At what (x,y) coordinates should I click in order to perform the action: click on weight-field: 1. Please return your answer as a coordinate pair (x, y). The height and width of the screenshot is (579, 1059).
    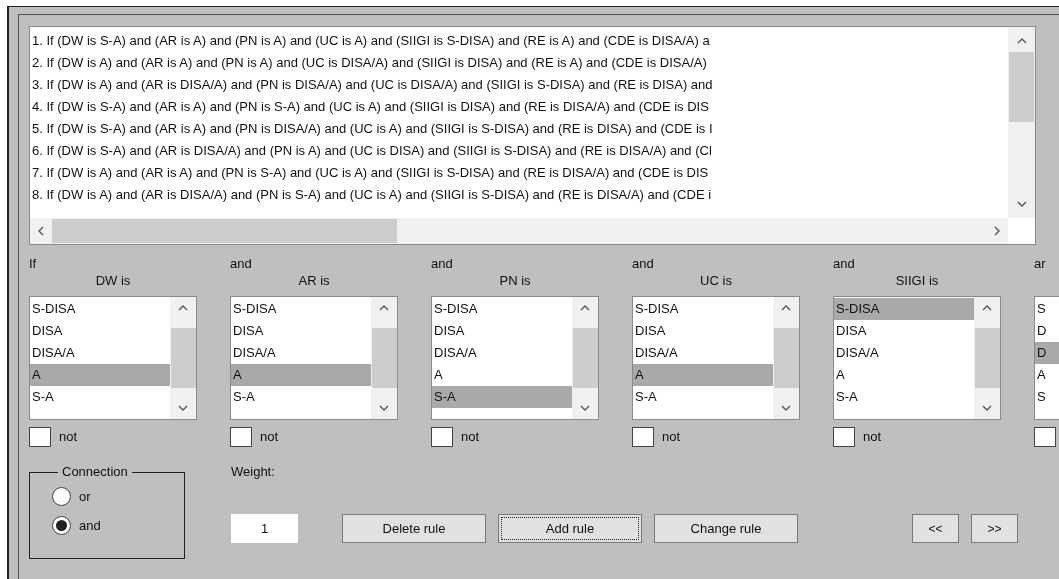
    Looking at the image, I should click on (264, 528).